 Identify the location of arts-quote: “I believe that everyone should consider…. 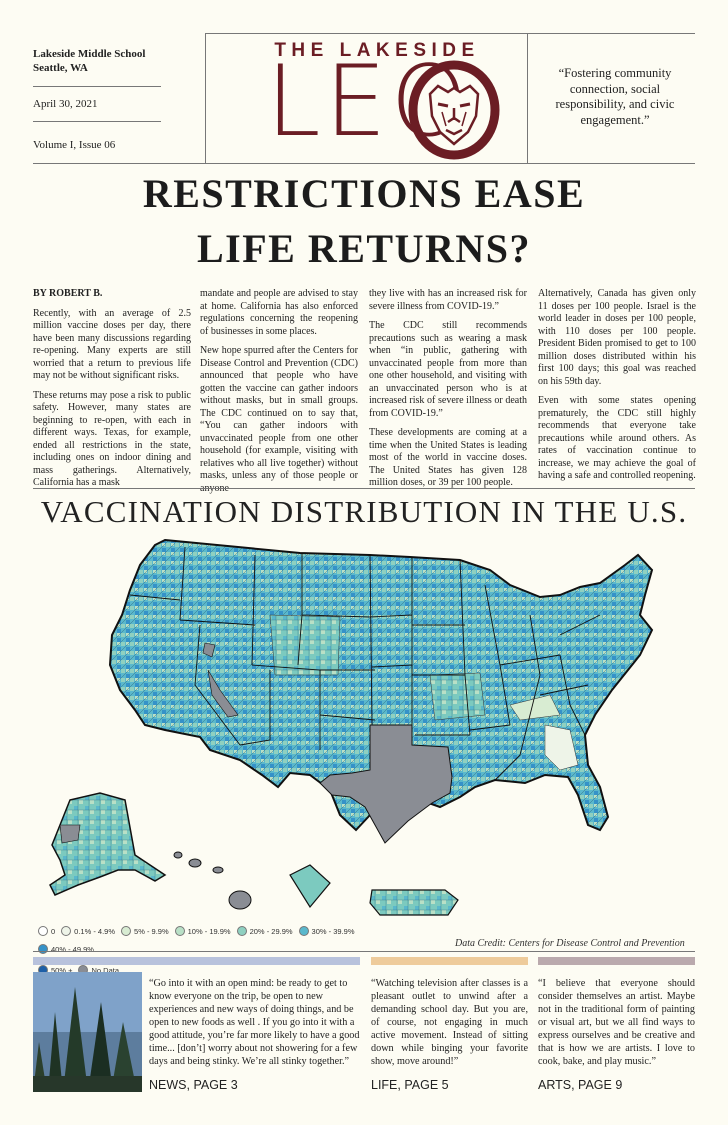
(616, 1022).